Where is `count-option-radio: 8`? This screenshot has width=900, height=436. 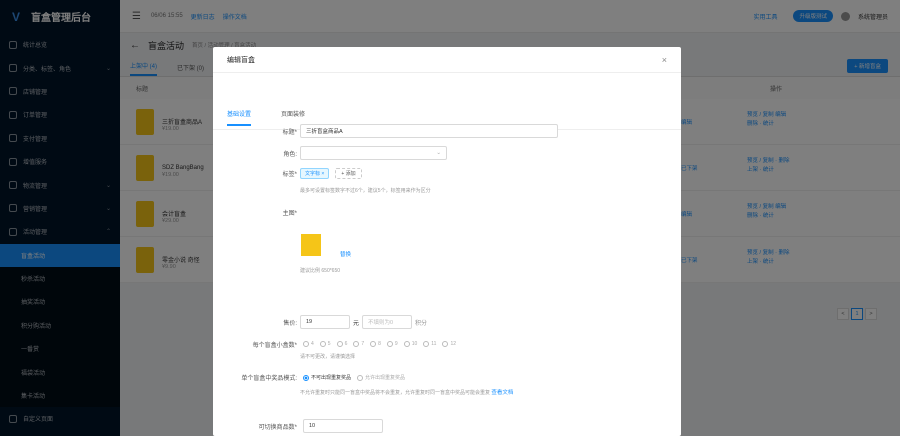 count-option-radio: 8 is located at coordinates (375, 343).